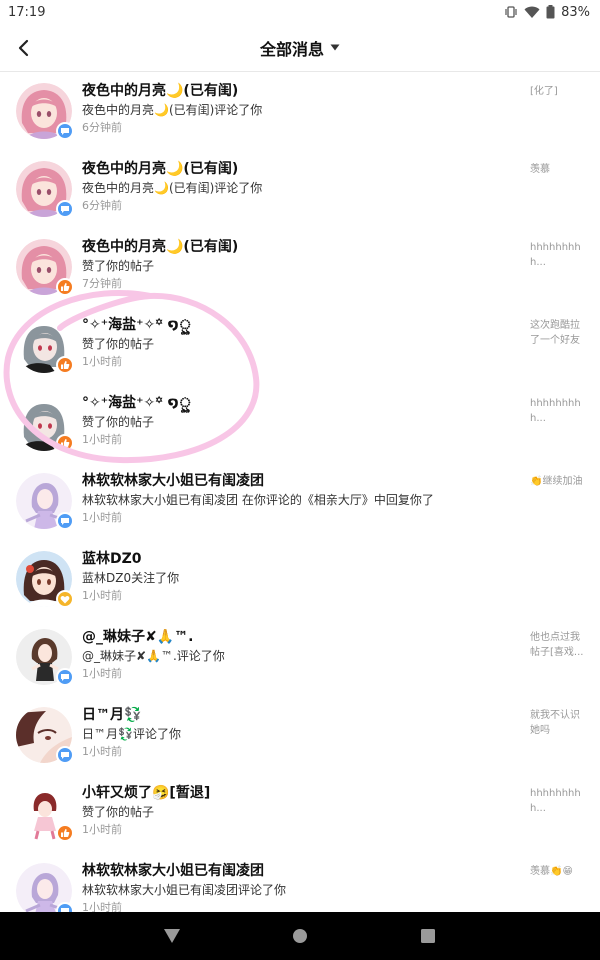 This screenshot has height=960, width=600. I want to click on message-row: 夜色中的月亮🌙(已有闺) 夜色中的月亮🌙(已有闺)评论了你 6分钟前 [化了], so click(300, 111).